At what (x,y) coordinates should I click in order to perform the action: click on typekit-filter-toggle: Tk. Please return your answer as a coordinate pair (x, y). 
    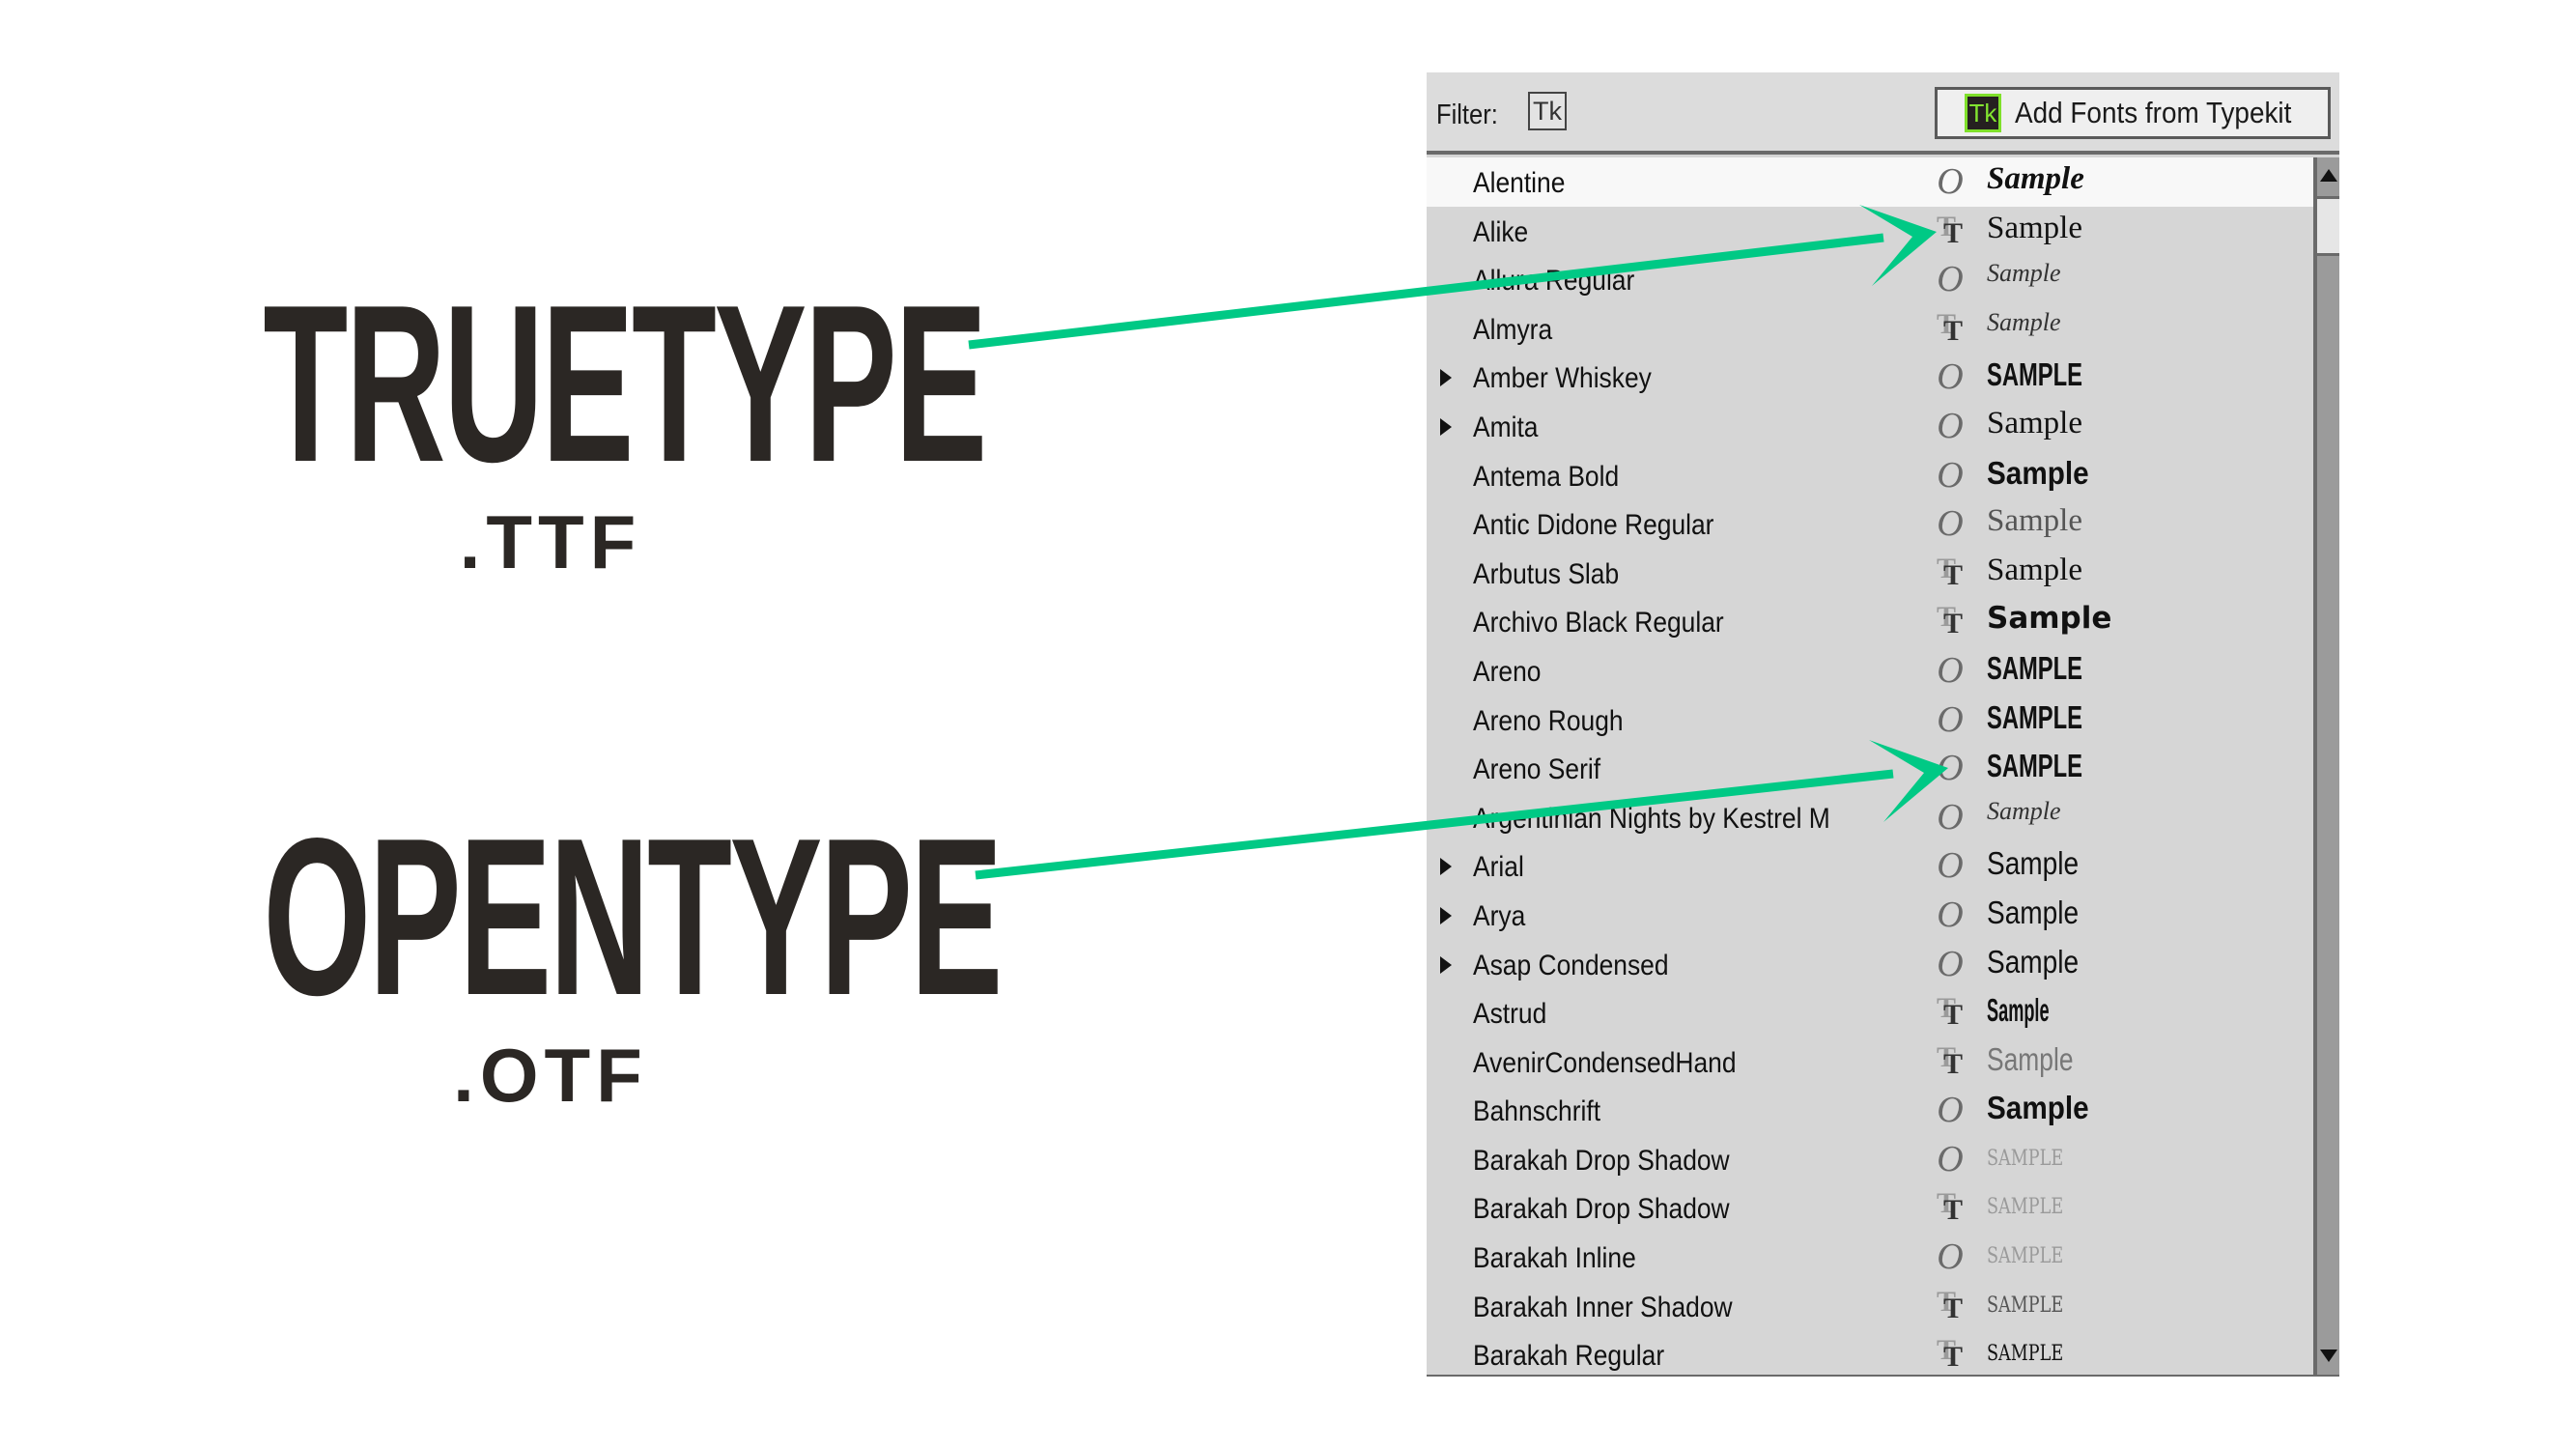
    Looking at the image, I should click on (1547, 111).